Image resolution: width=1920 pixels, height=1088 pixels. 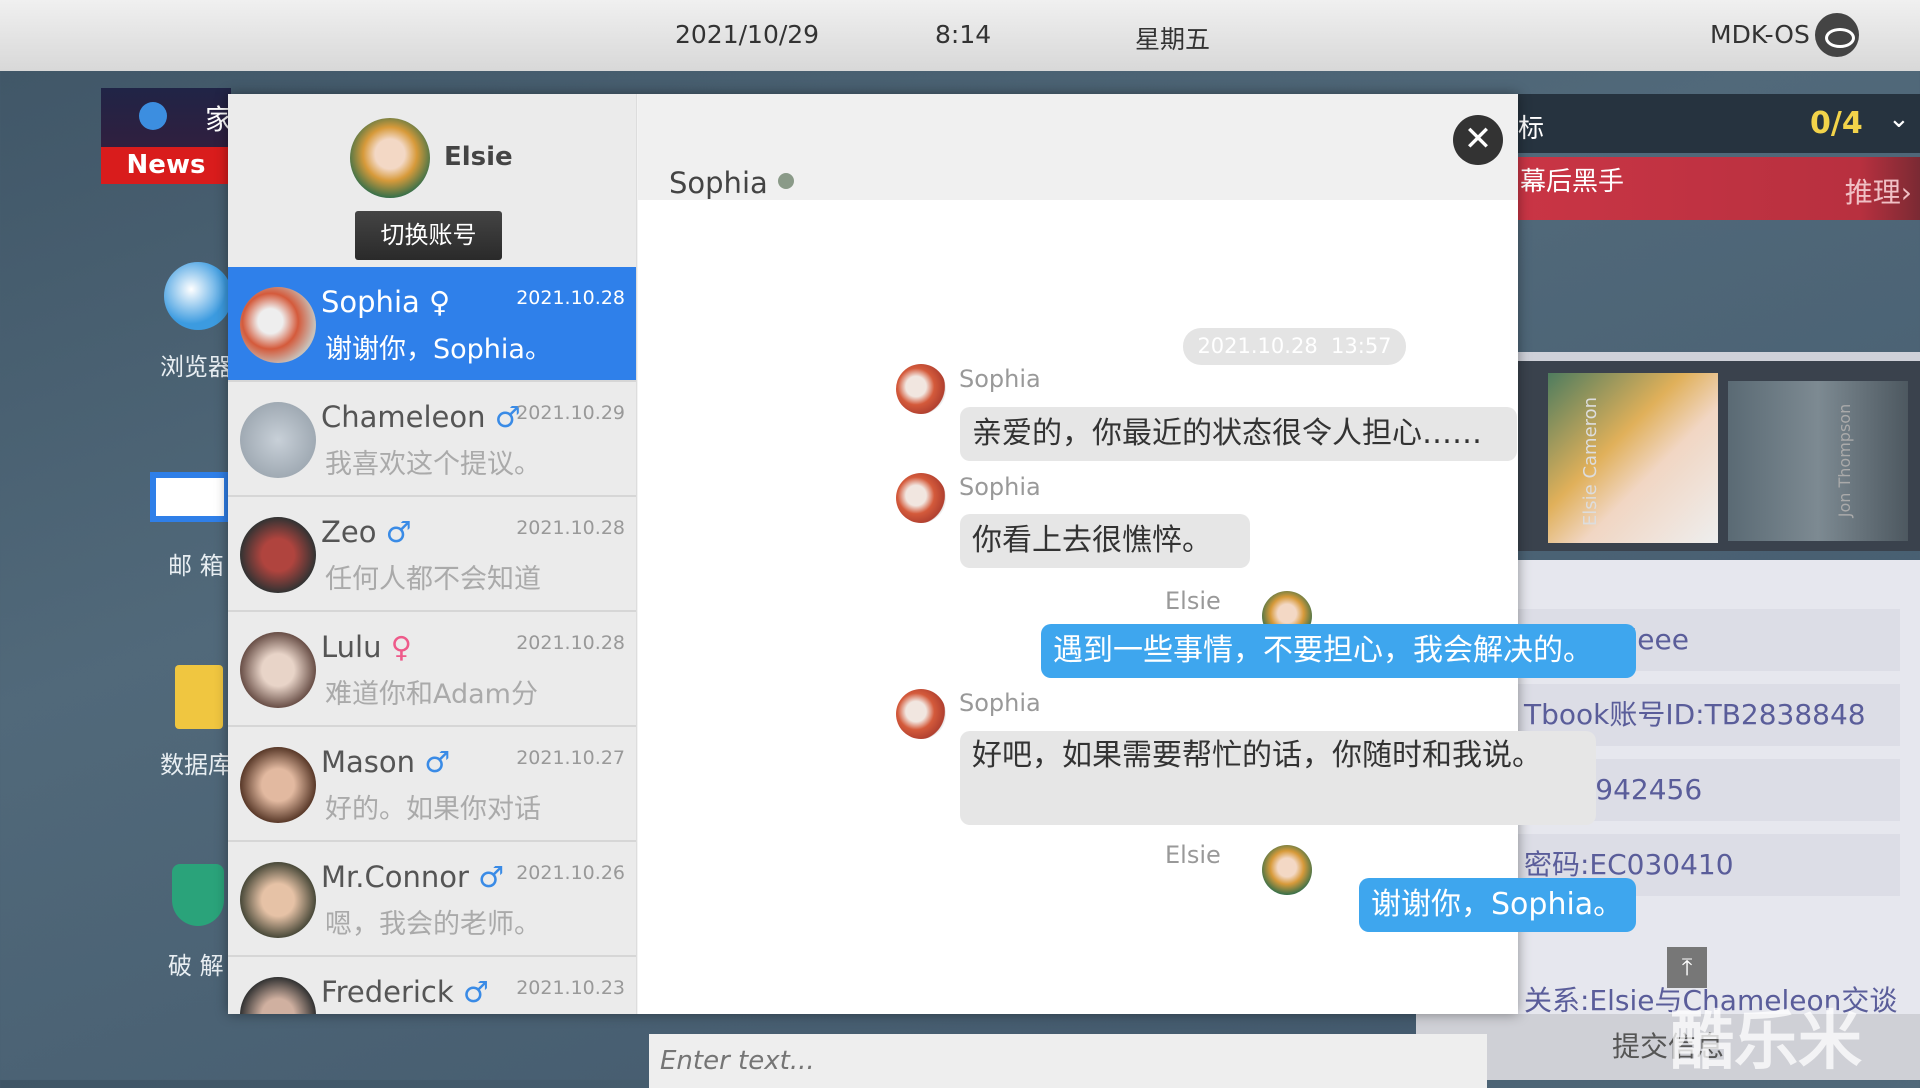 What do you see at coordinates (438, 349) in the screenshot?
I see `contact-preview: 谢谢你，Sophia。` at bounding box center [438, 349].